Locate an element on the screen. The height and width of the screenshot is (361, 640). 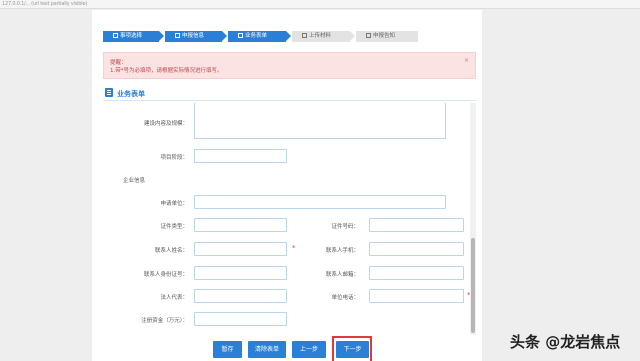
label-contact-idno: 联系人身份证号： is located at coordinates (165, 275).